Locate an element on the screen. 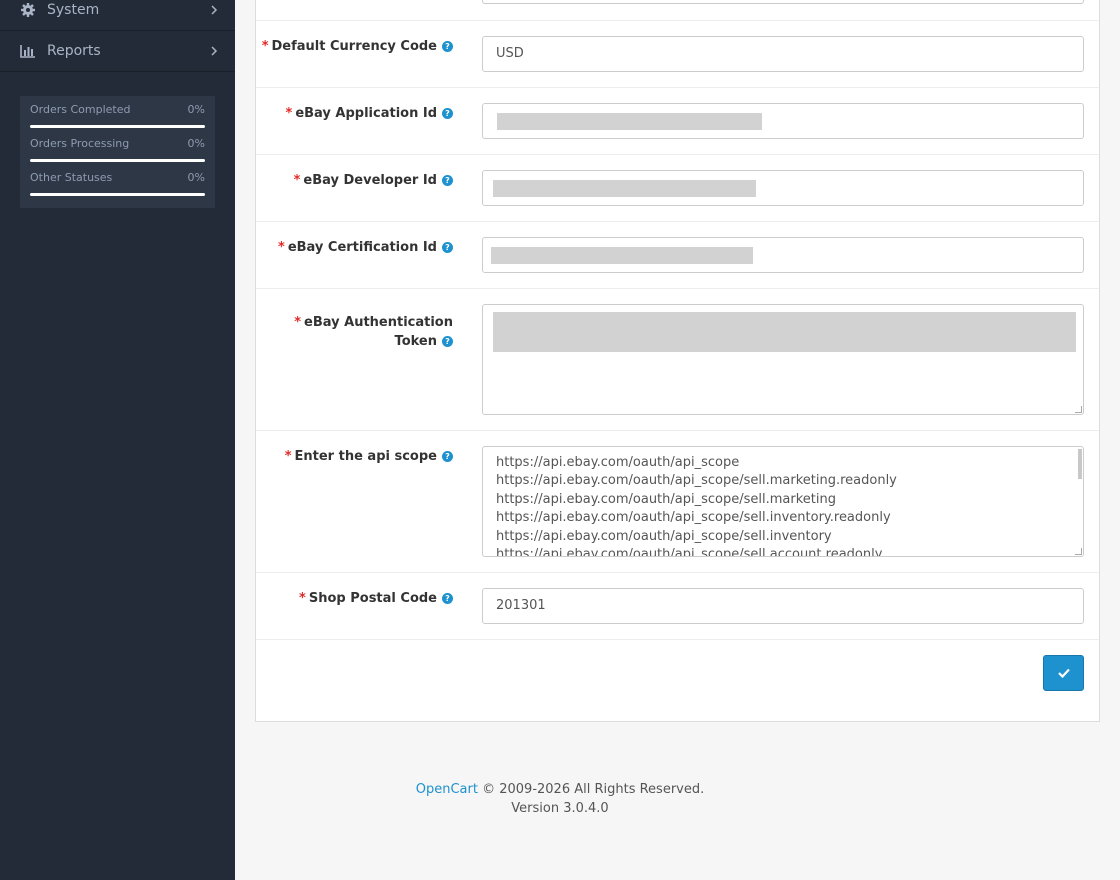 The height and width of the screenshot is (880, 1120). form-group-cert-id: * eBay Certification Id? is located at coordinates (677, 254).